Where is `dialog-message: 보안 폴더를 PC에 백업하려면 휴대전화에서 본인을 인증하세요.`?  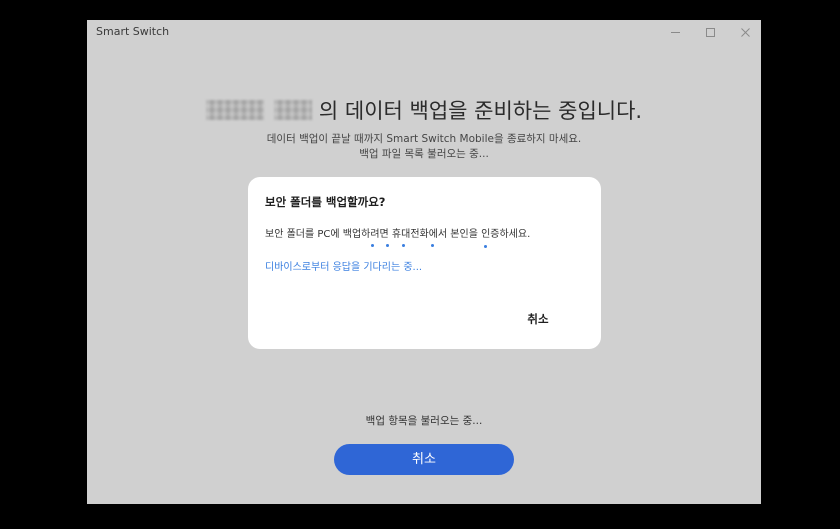 dialog-message: 보안 폴더를 PC에 백업하려면 휴대전화에서 본인을 인증하세요. is located at coordinates (398, 234).